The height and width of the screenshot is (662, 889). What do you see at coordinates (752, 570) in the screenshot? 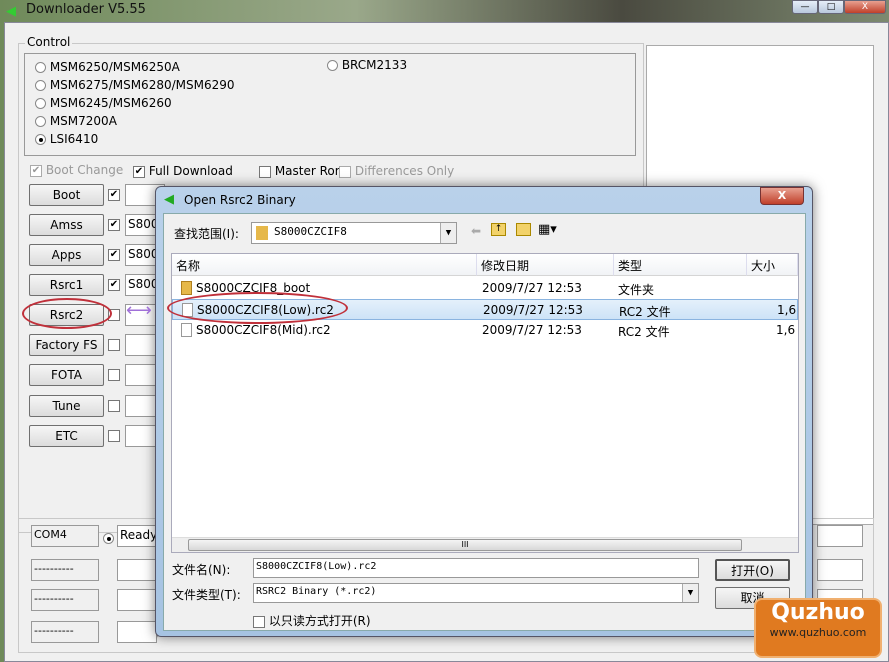
I see `open-button: 打开(O)` at bounding box center [752, 570].